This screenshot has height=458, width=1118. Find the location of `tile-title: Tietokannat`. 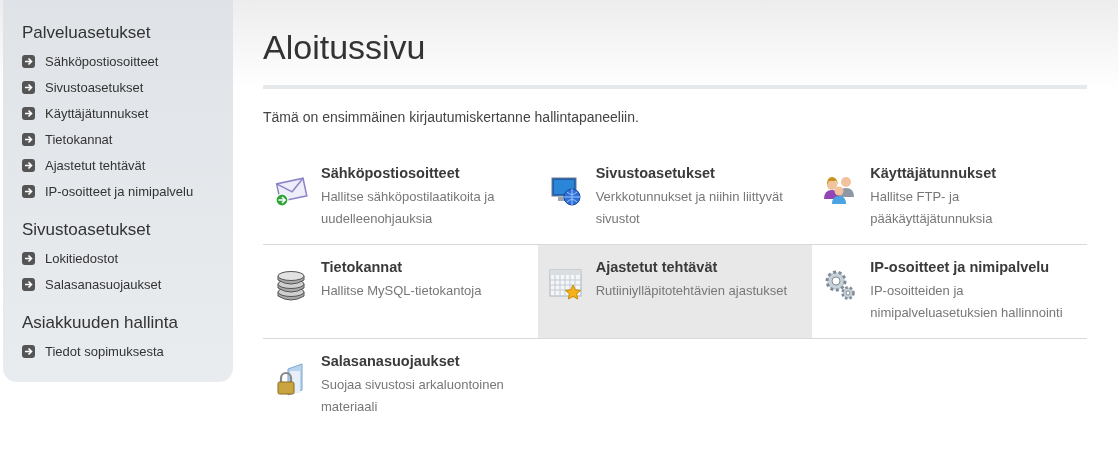

tile-title: Tietokannat is located at coordinates (362, 267).